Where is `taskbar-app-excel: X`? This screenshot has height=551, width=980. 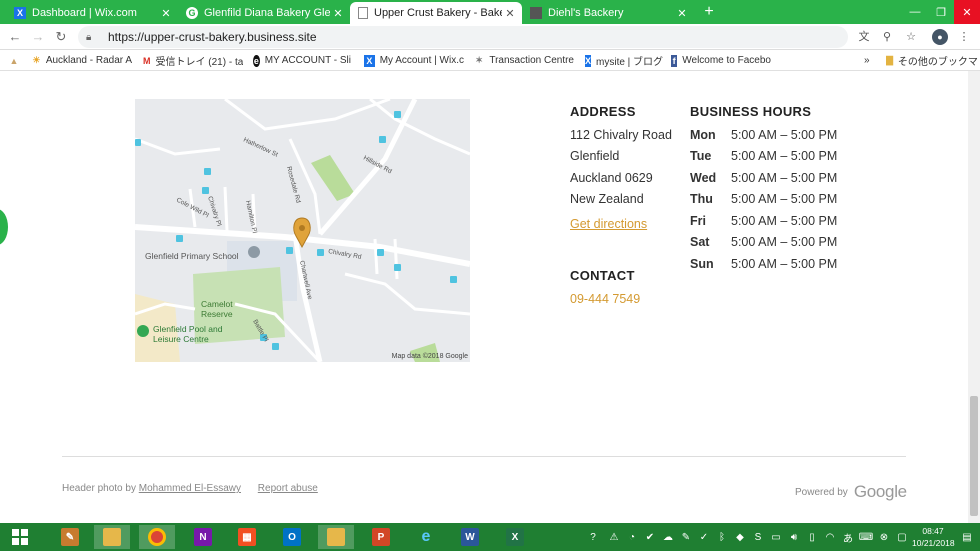
taskbar-app-excel: X is located at coordinates (515, 537).